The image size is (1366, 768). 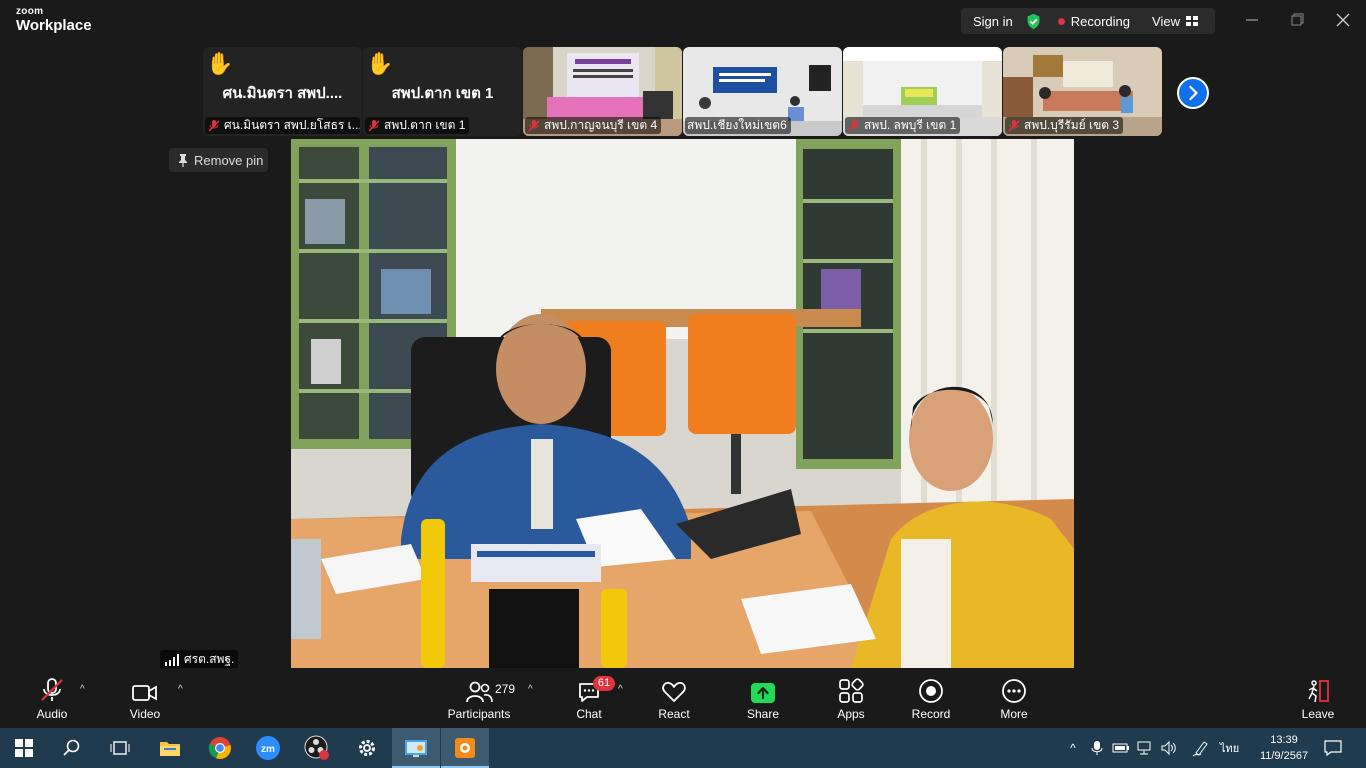 What do you see at coordinates (762, 91) in the screenshot?
I see `participant-video-tile: สพป.เชียงใหม่เขต6` at bounding box center [762, 91].